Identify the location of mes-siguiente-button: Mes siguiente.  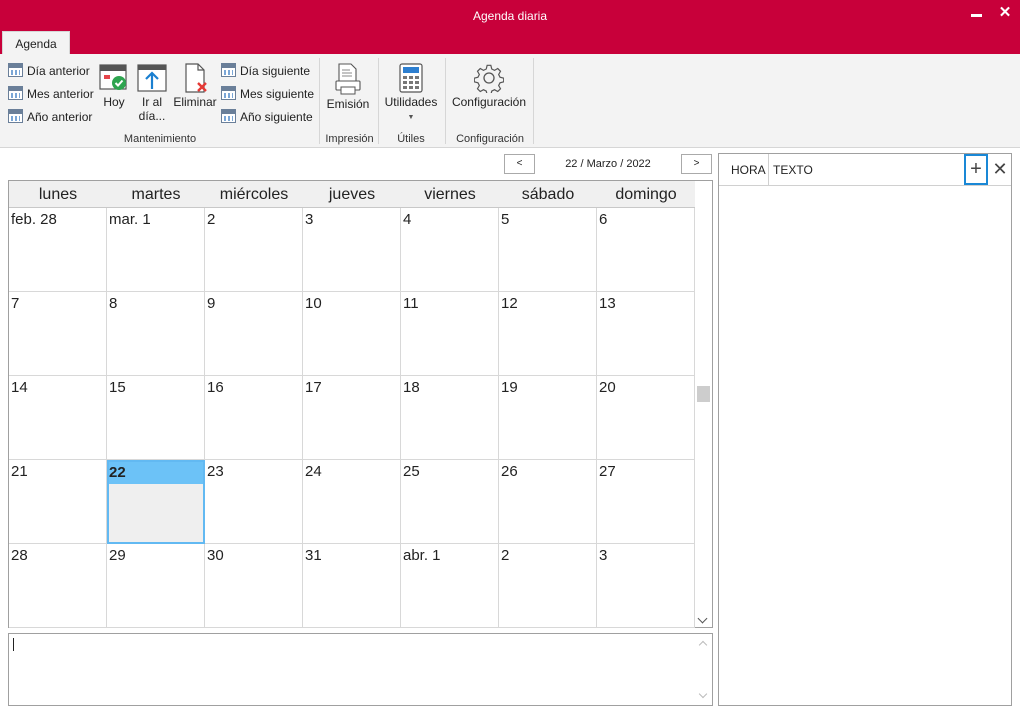
(267, 94).